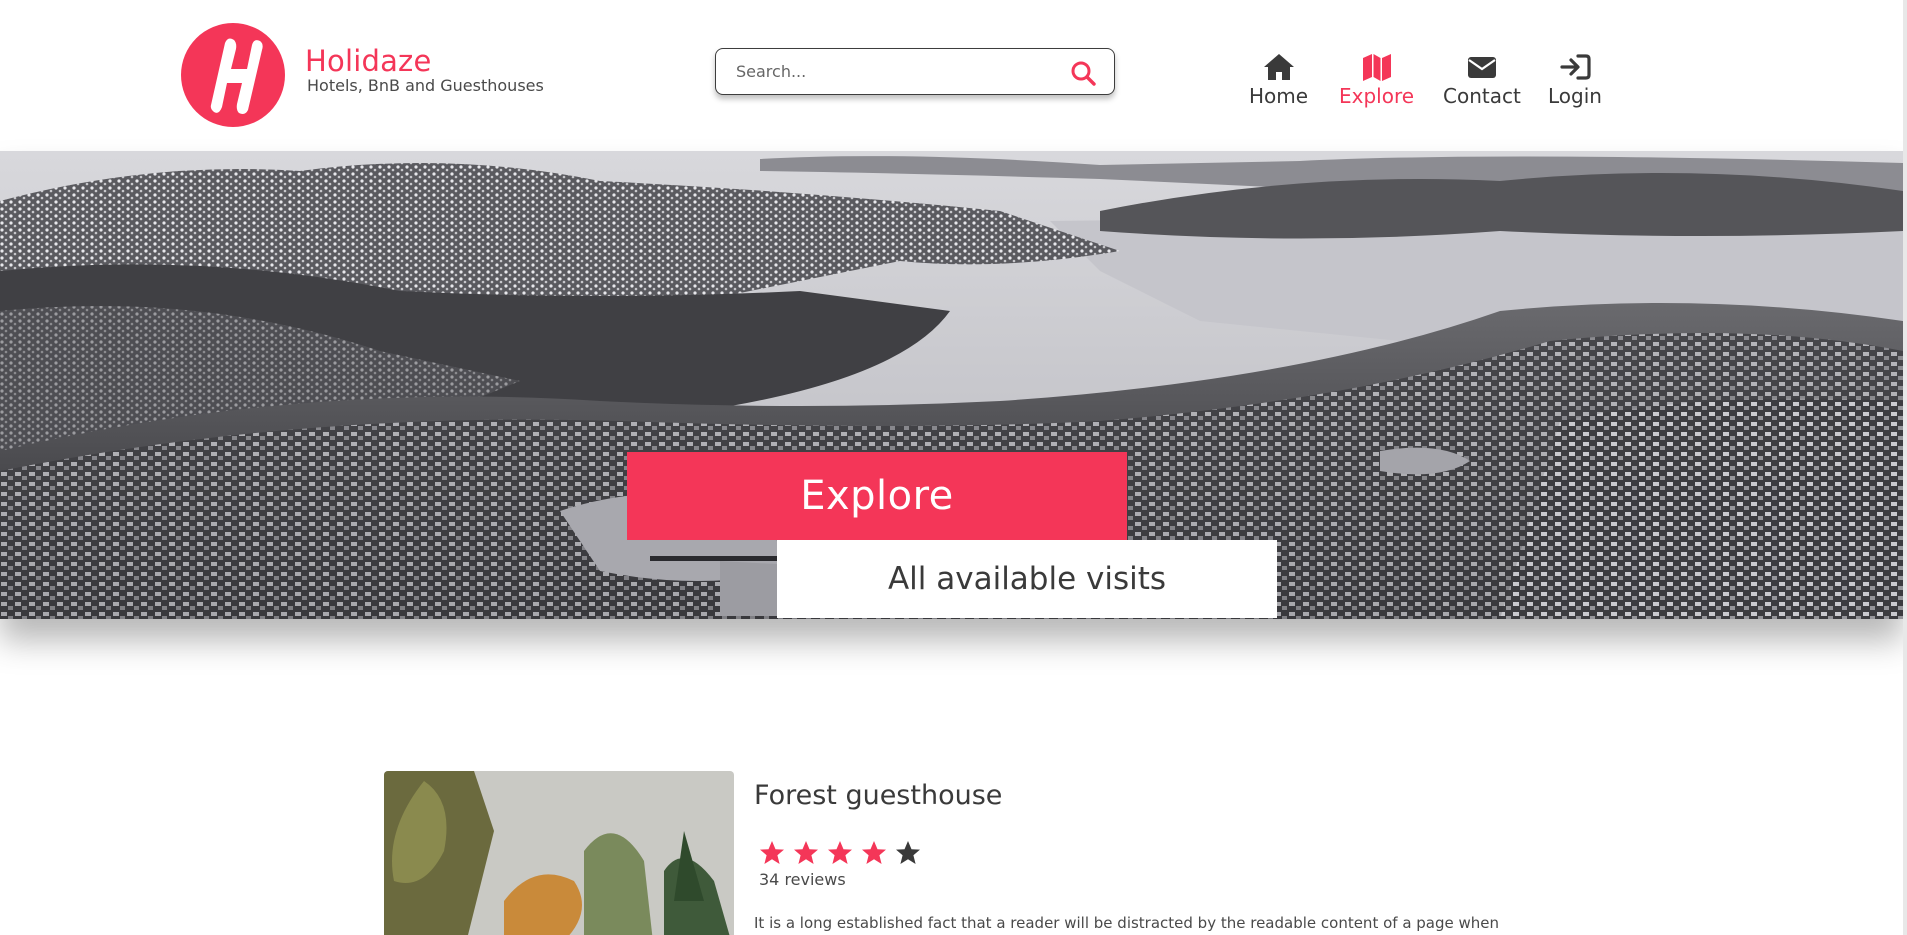 The height and width of the screenshot is (935, 1907). Describe the element at coordinates (425, 85) in the screenshot. I see `brand-tagline: Hotels, BnB and Guesthouses` at that location.